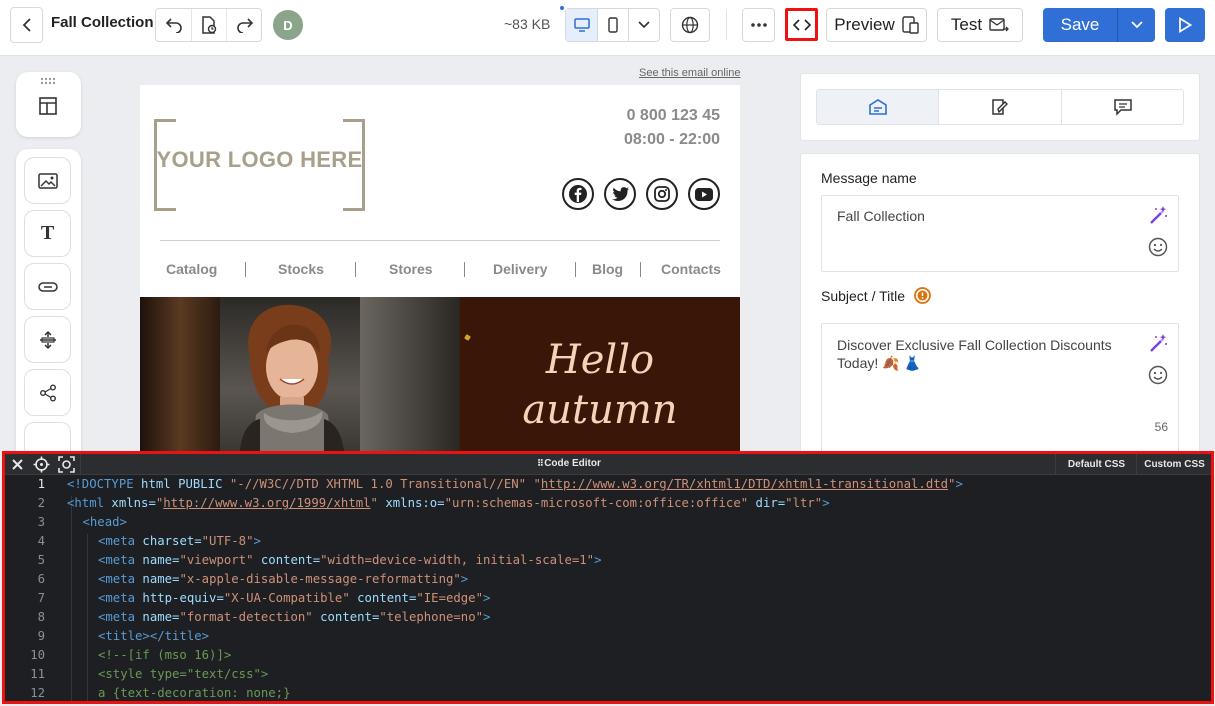 Image resolution: width=1215 pixels, height=706 pixels. Describe the element at coordinates (292, 377) in the screenshot. I see `hero-woman-image` at that location.